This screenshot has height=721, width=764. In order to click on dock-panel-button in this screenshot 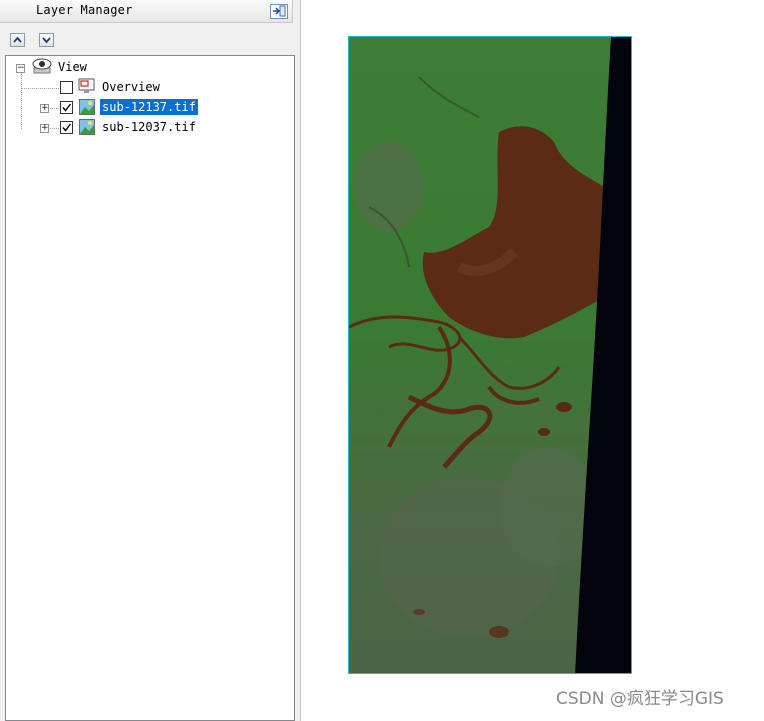, I will do `click(279, 11)`.